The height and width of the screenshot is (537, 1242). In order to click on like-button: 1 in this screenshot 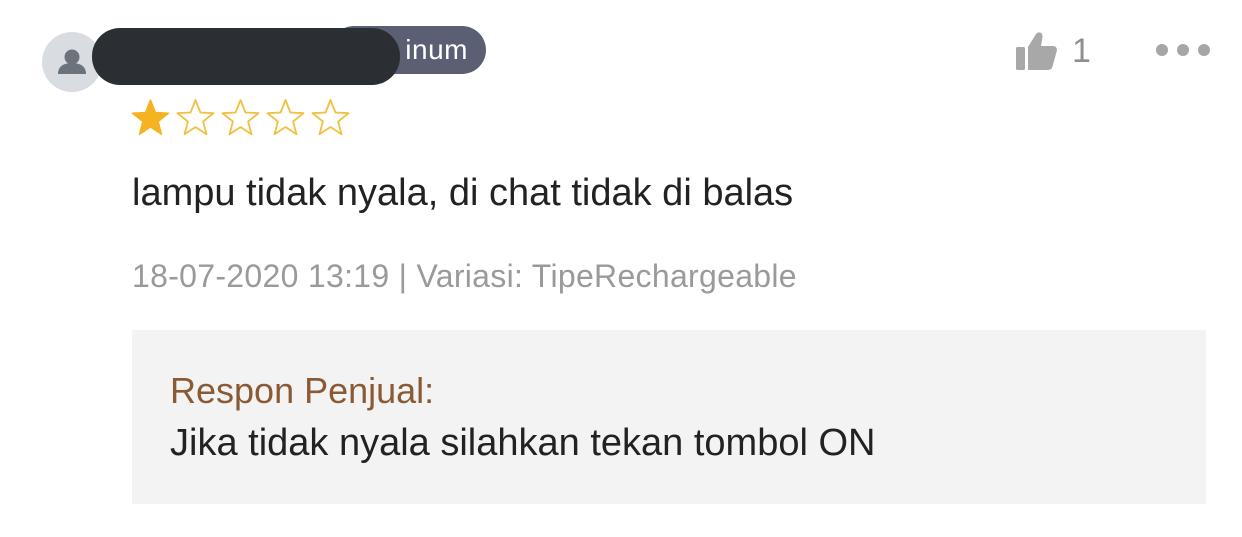, I will do `click(1052, 51)`.